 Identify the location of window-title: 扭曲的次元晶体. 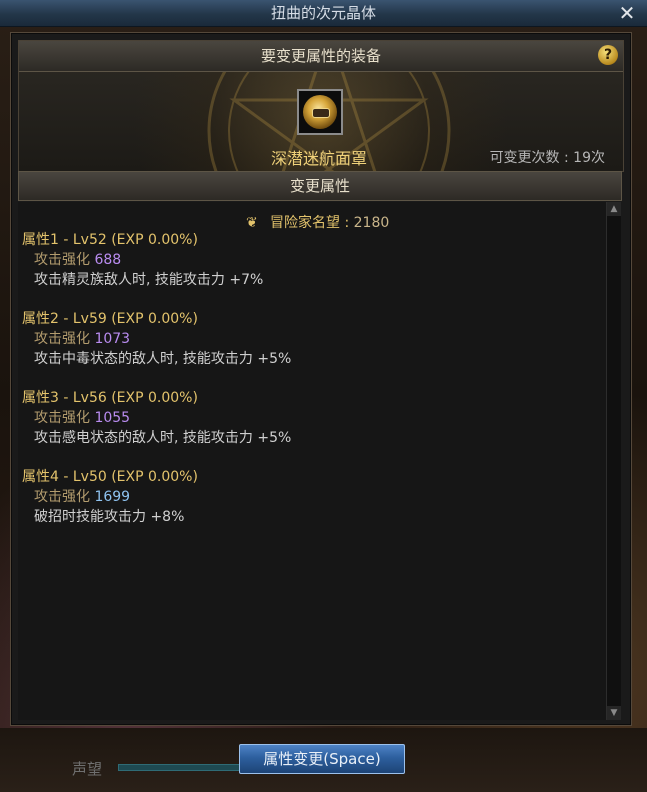
(323, 13).